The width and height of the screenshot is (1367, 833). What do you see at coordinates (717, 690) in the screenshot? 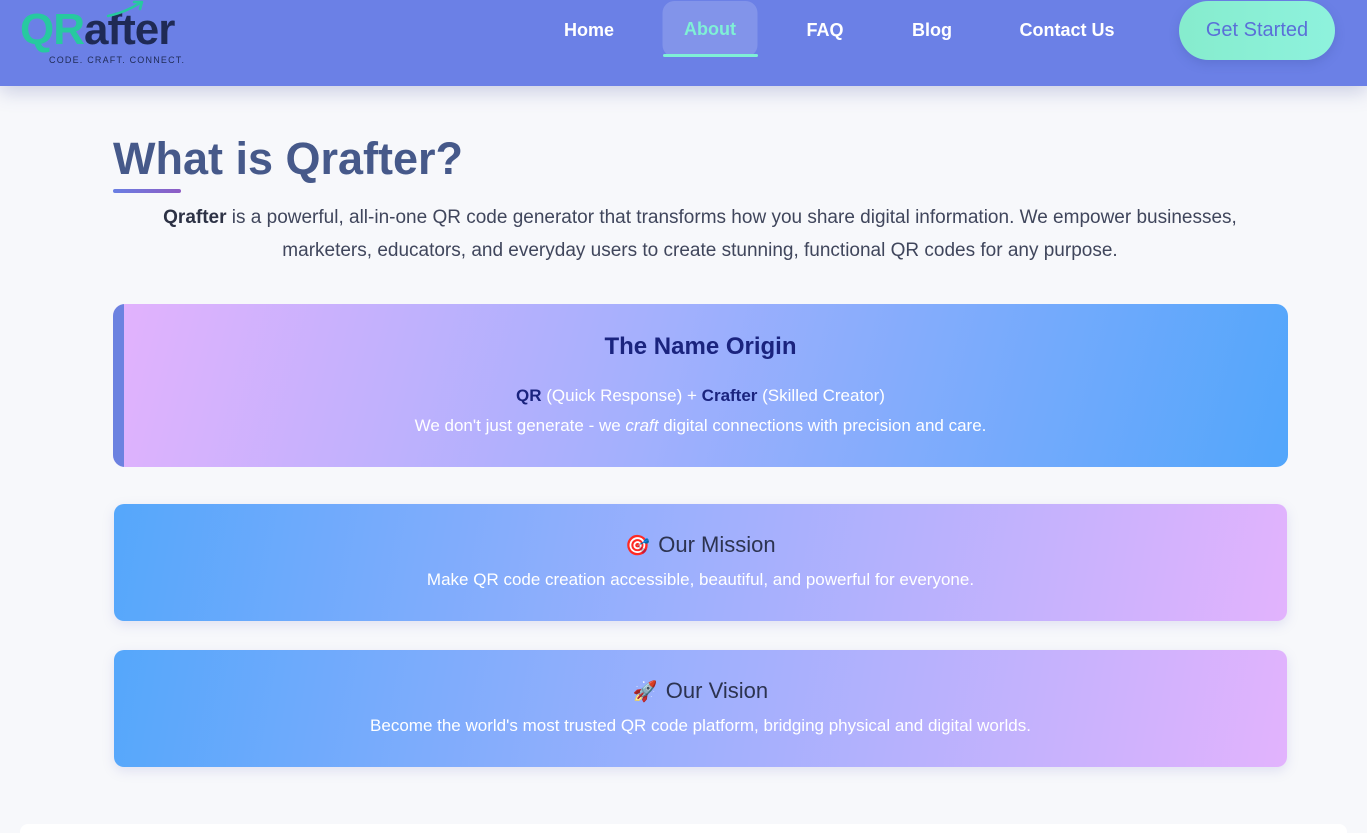
I see `vision-title: Our Vision` at bounding box center [717, 690].